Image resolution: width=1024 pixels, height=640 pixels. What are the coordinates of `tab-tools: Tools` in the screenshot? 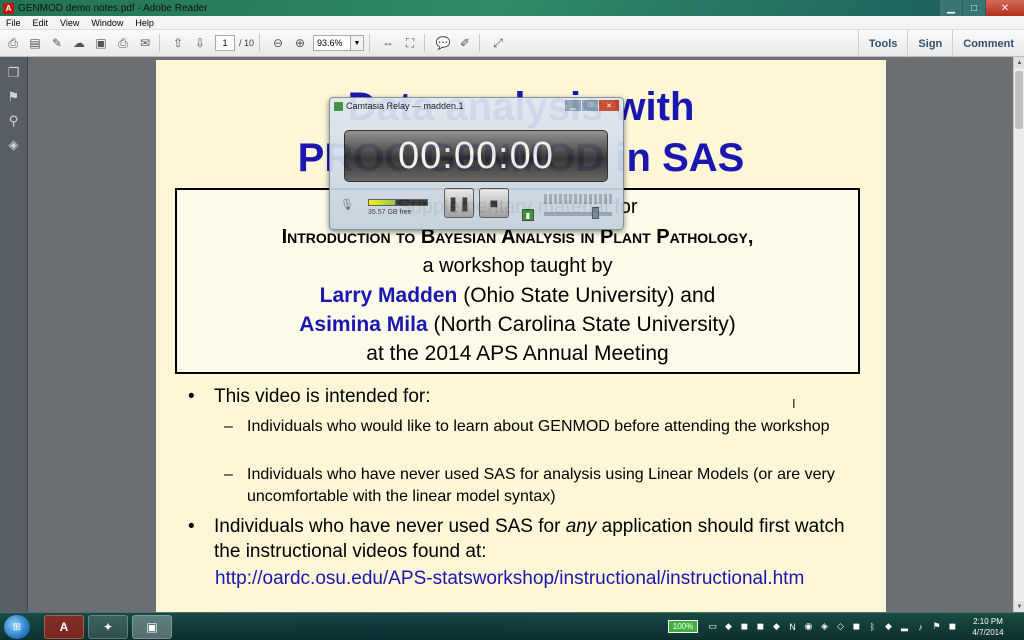 It's located at (882, 43).